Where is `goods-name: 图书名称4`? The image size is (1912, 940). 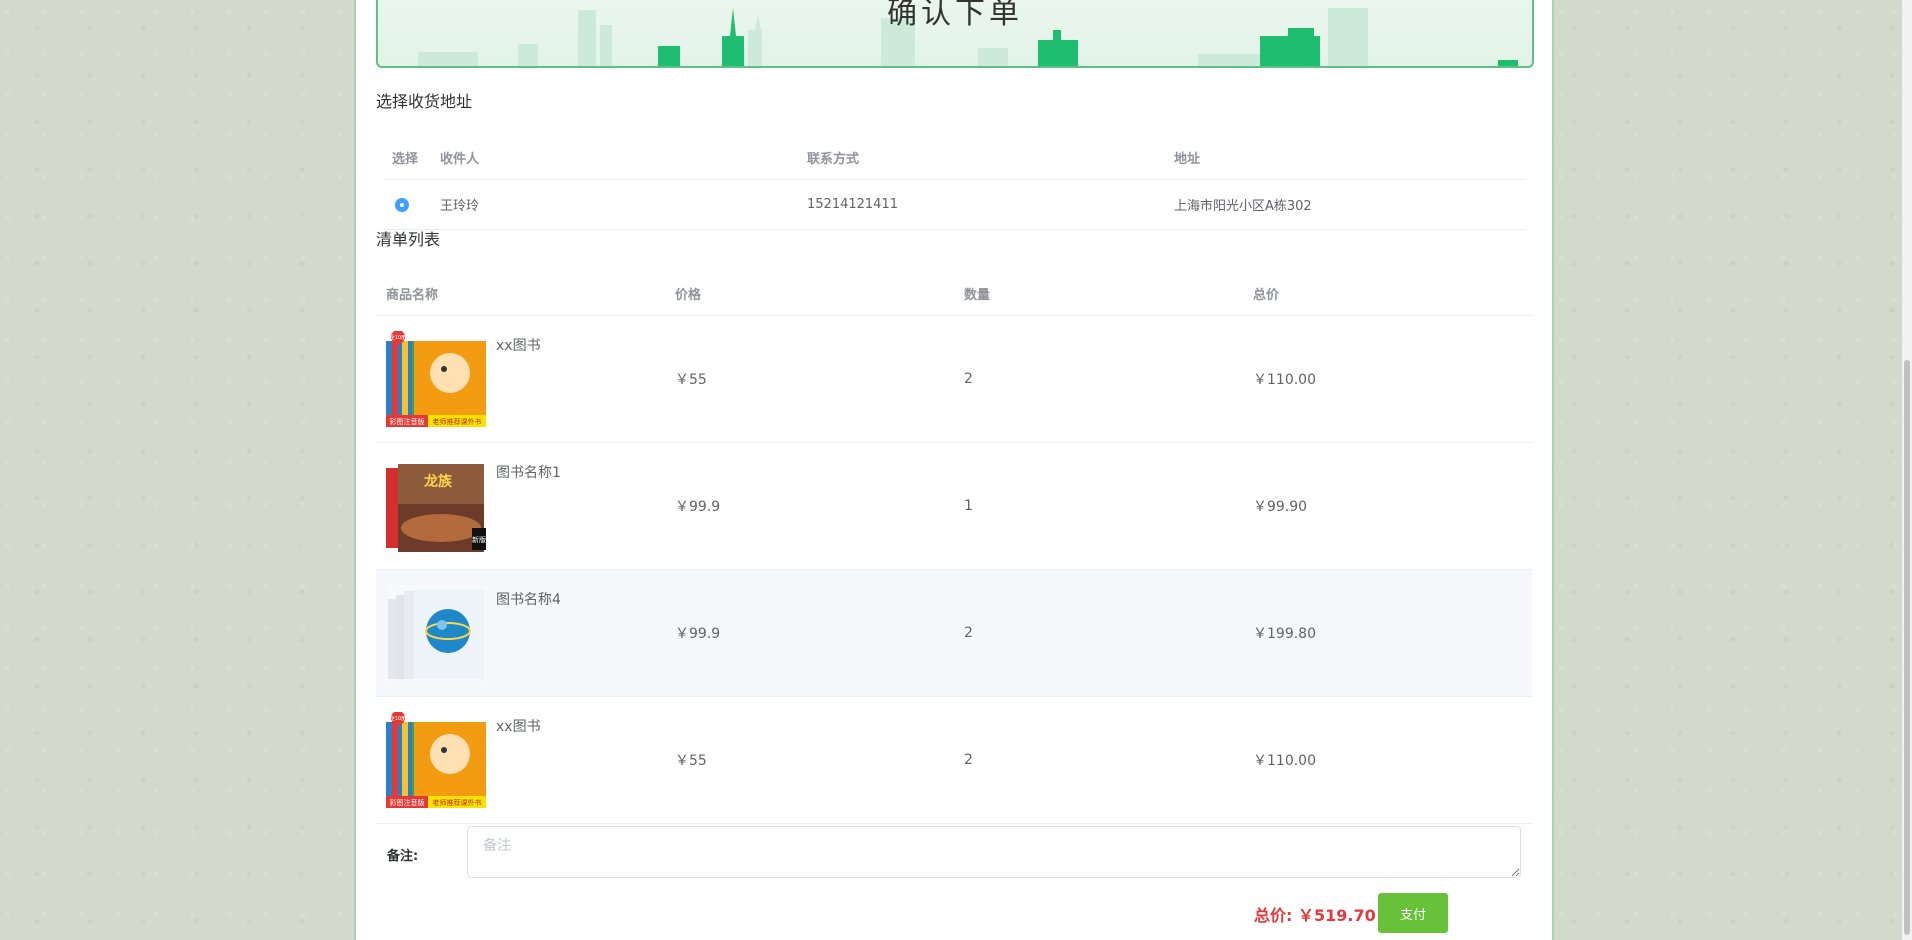
goods-name: 图书名称4 is located at coordinates (528, 600).